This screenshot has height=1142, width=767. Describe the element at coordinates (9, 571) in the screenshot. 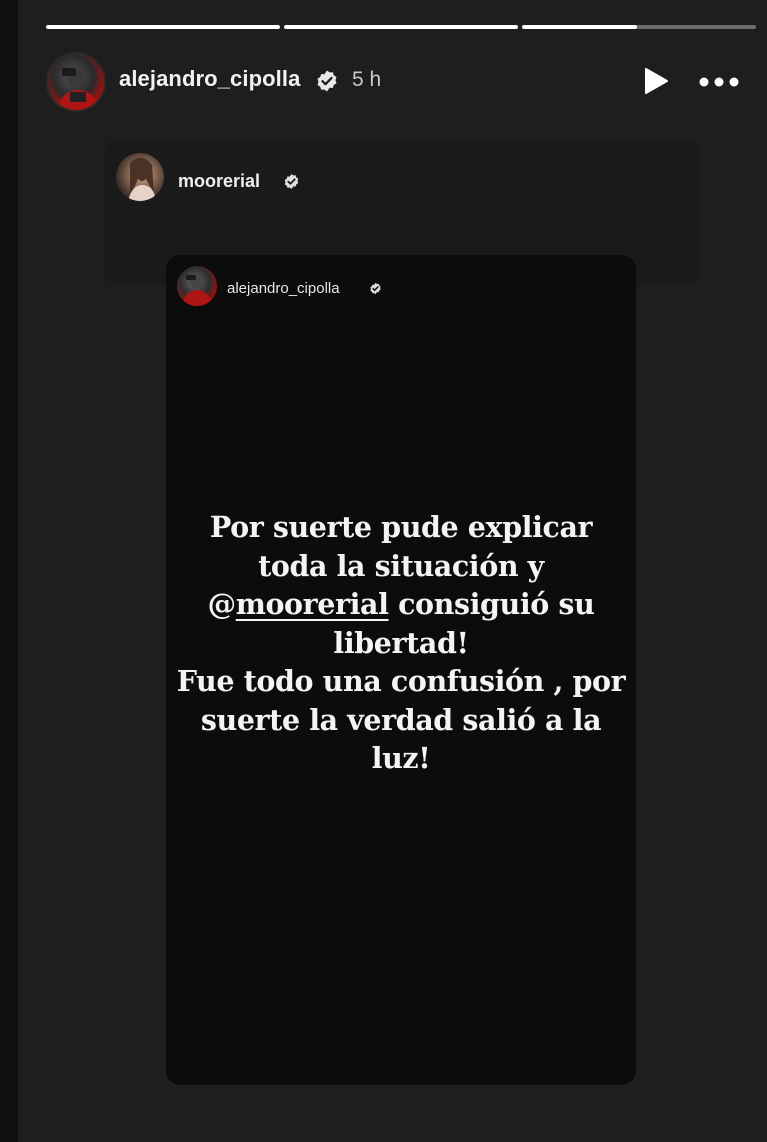

I see `left-edge-strip` at that location.